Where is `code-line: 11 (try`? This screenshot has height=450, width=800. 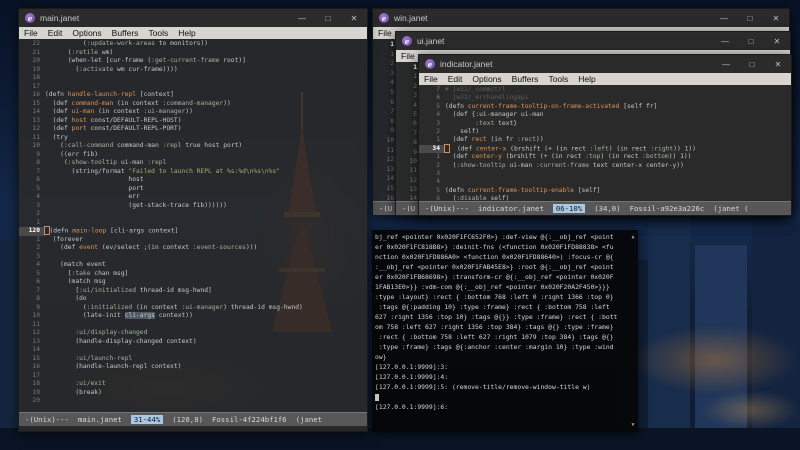
code-line: 11 (try is located at coordinates (193, 138).